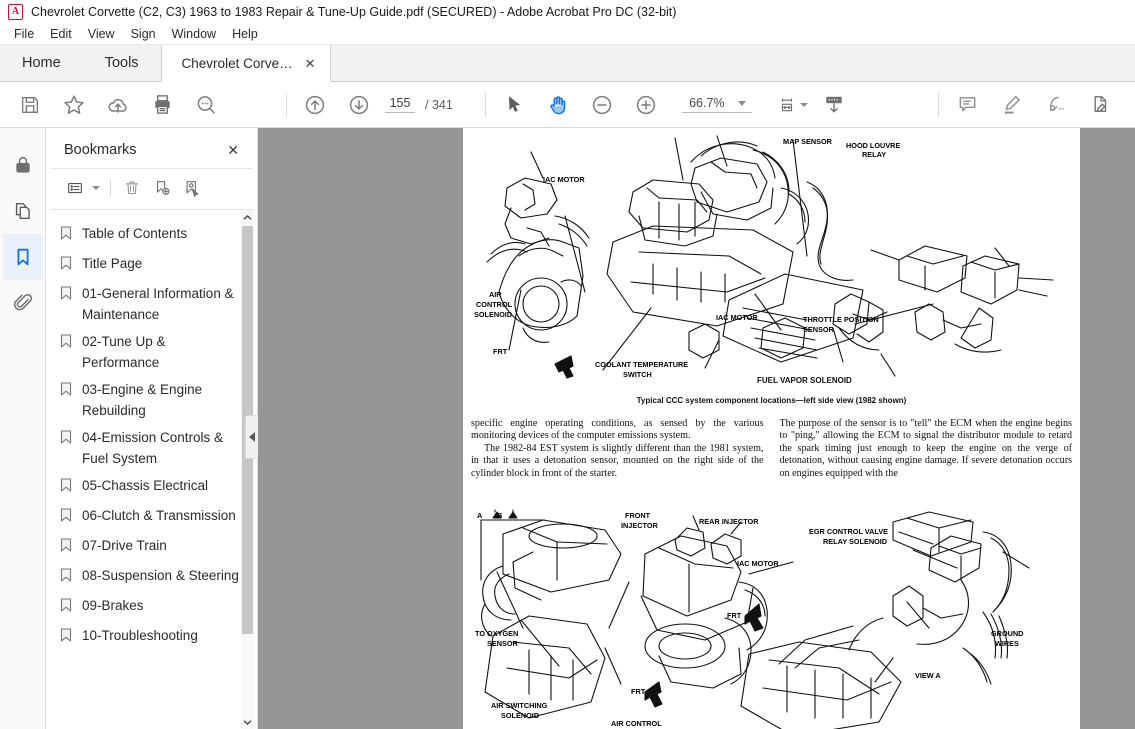  Describe the element at coordinates (151, 448) in the screenshot. I see `list-item: 04-Emission Controls & Fuel System` at that location.